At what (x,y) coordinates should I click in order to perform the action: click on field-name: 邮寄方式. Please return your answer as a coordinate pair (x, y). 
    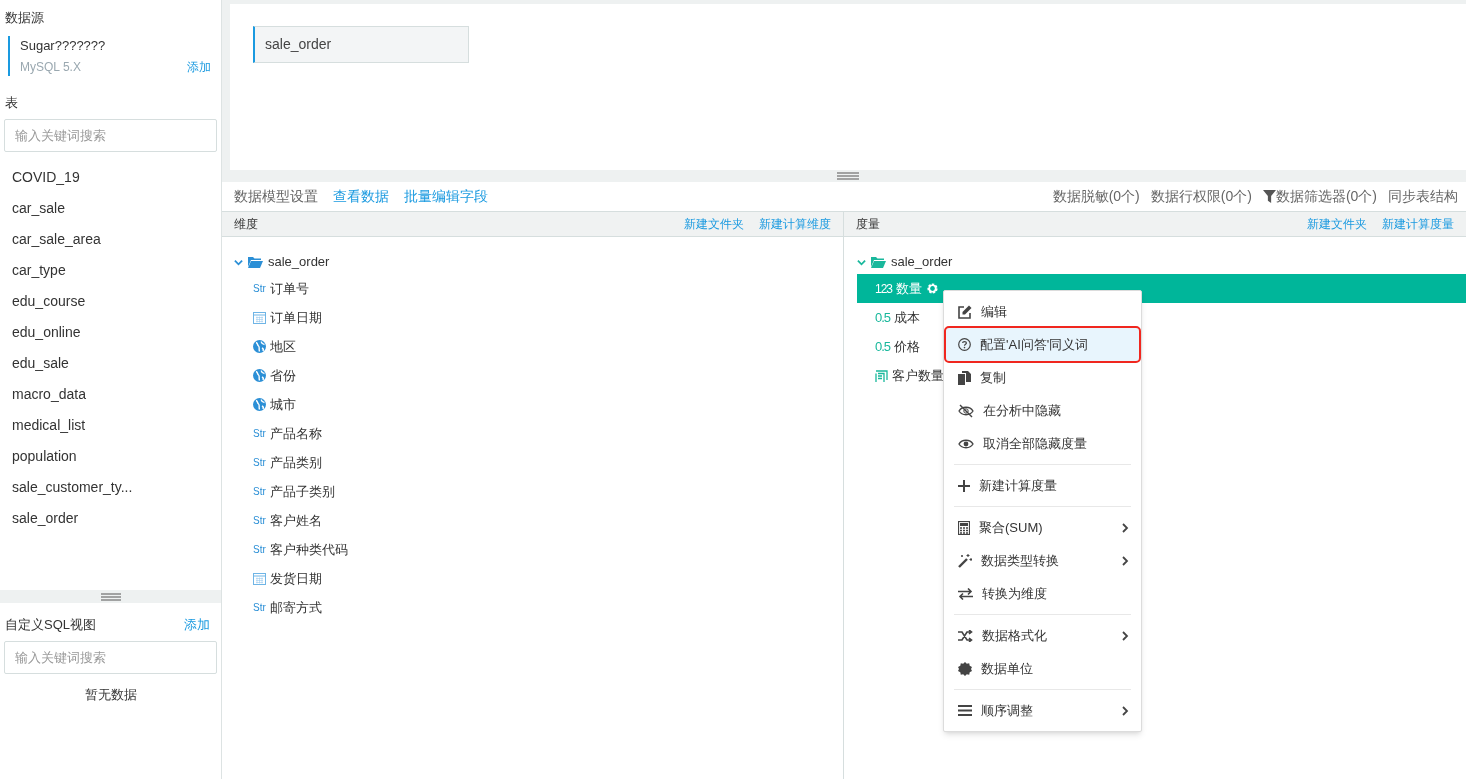
    Looking at the image, I should click on (295, 607).